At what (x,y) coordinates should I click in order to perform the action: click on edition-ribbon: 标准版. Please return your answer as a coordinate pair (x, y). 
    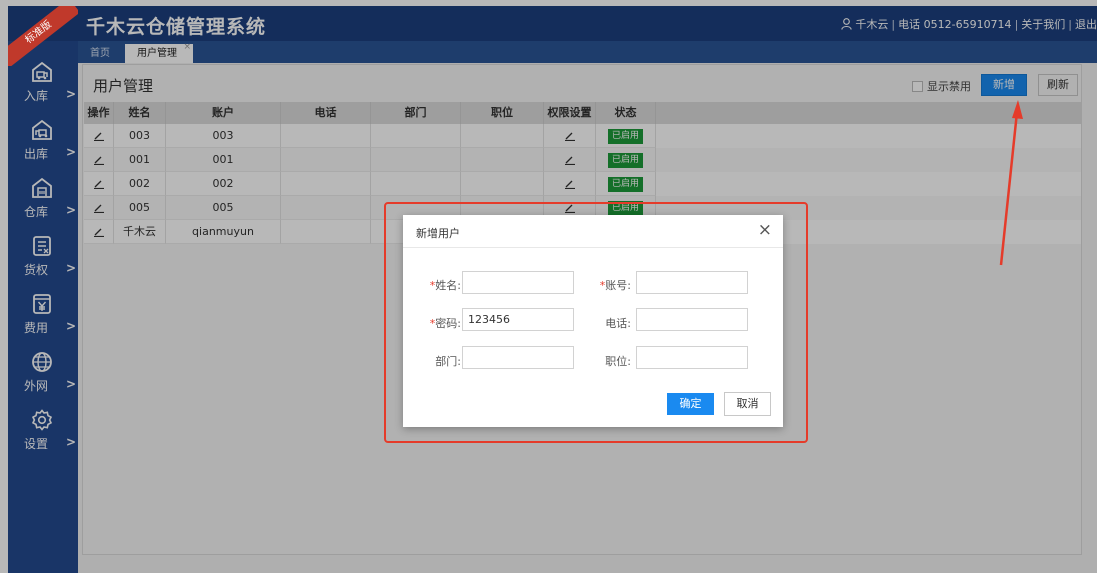
    Looking at the image, I should click on (43, 36).